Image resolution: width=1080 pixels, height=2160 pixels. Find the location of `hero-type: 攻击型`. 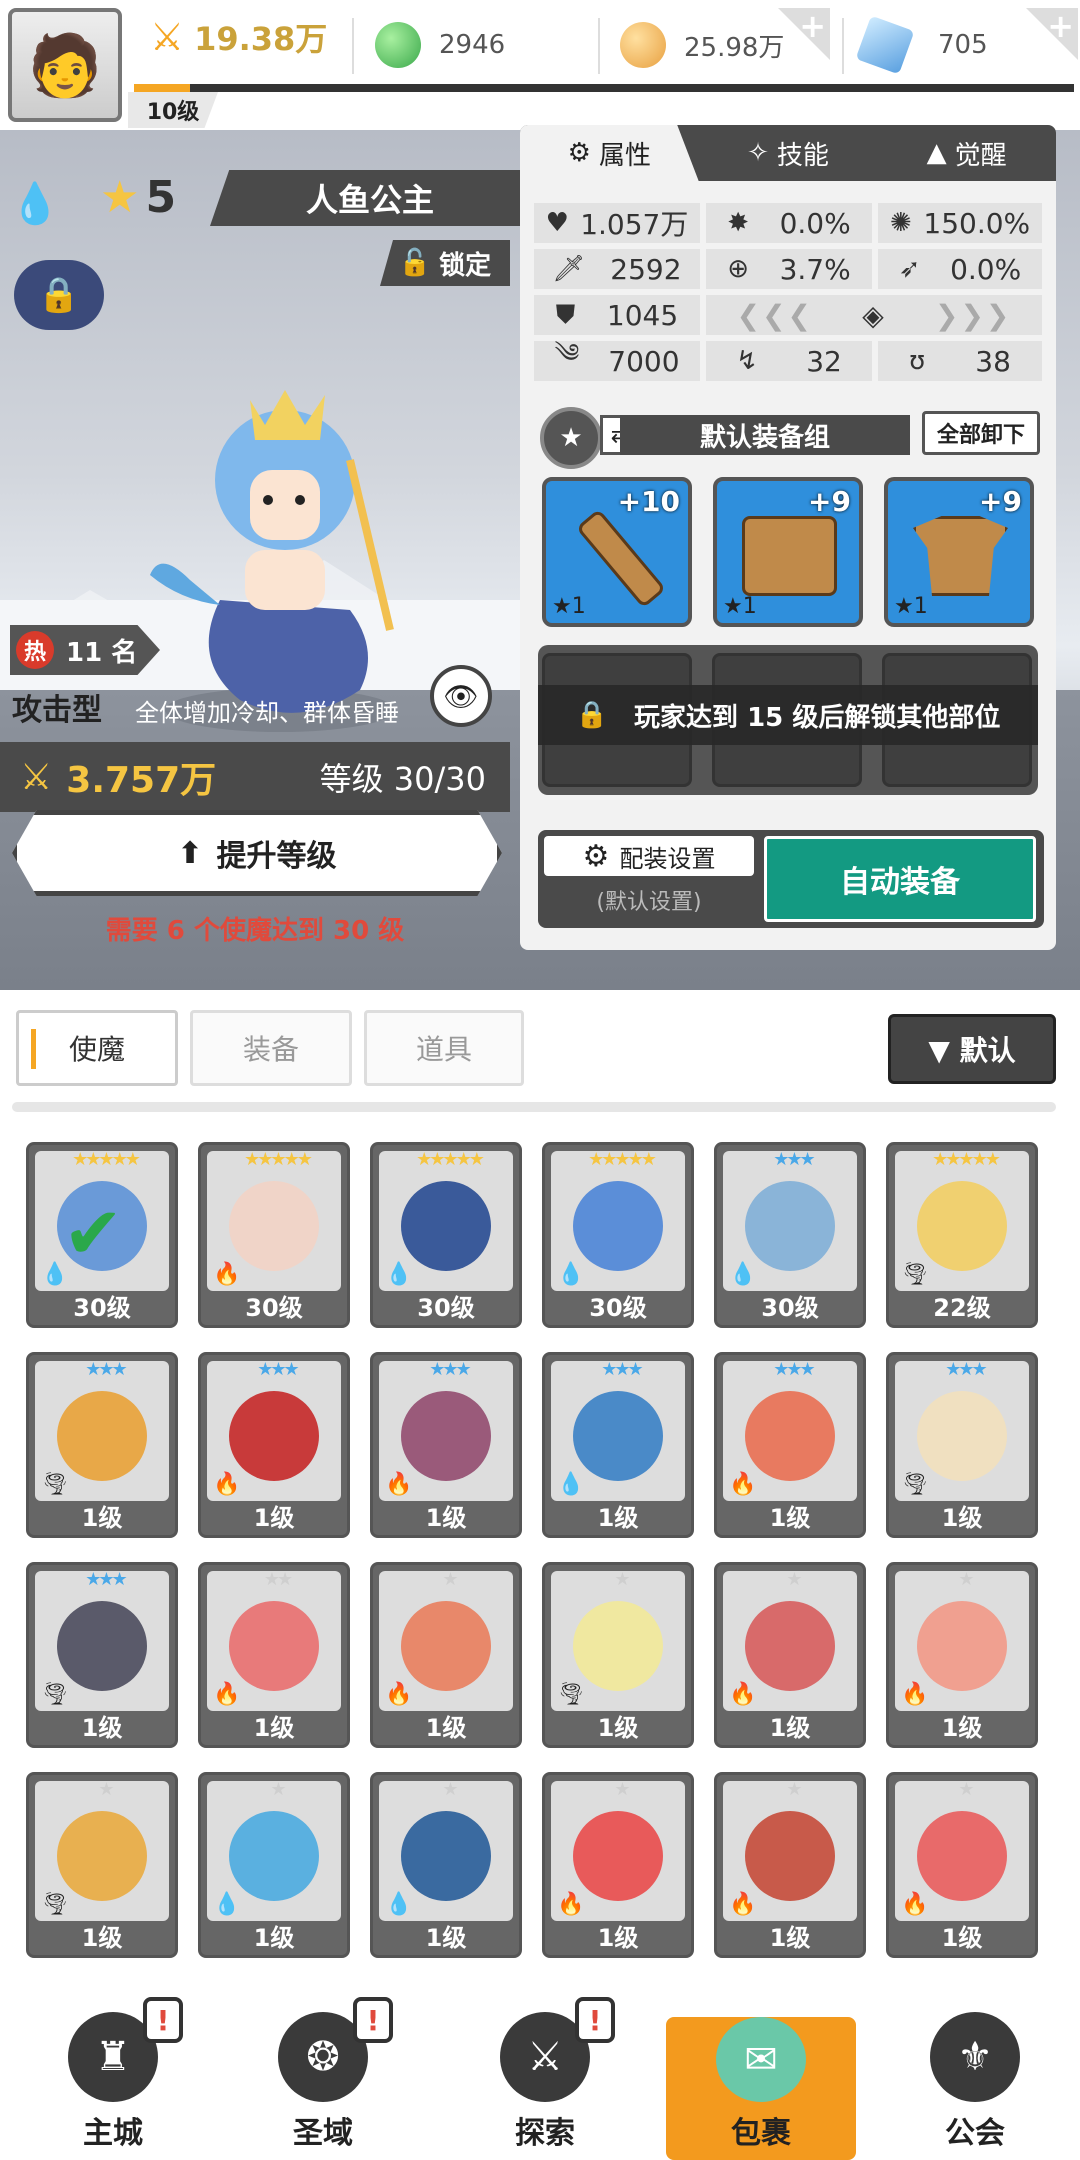

hero-type: 攻击型 is located at coordinates (57, 710).